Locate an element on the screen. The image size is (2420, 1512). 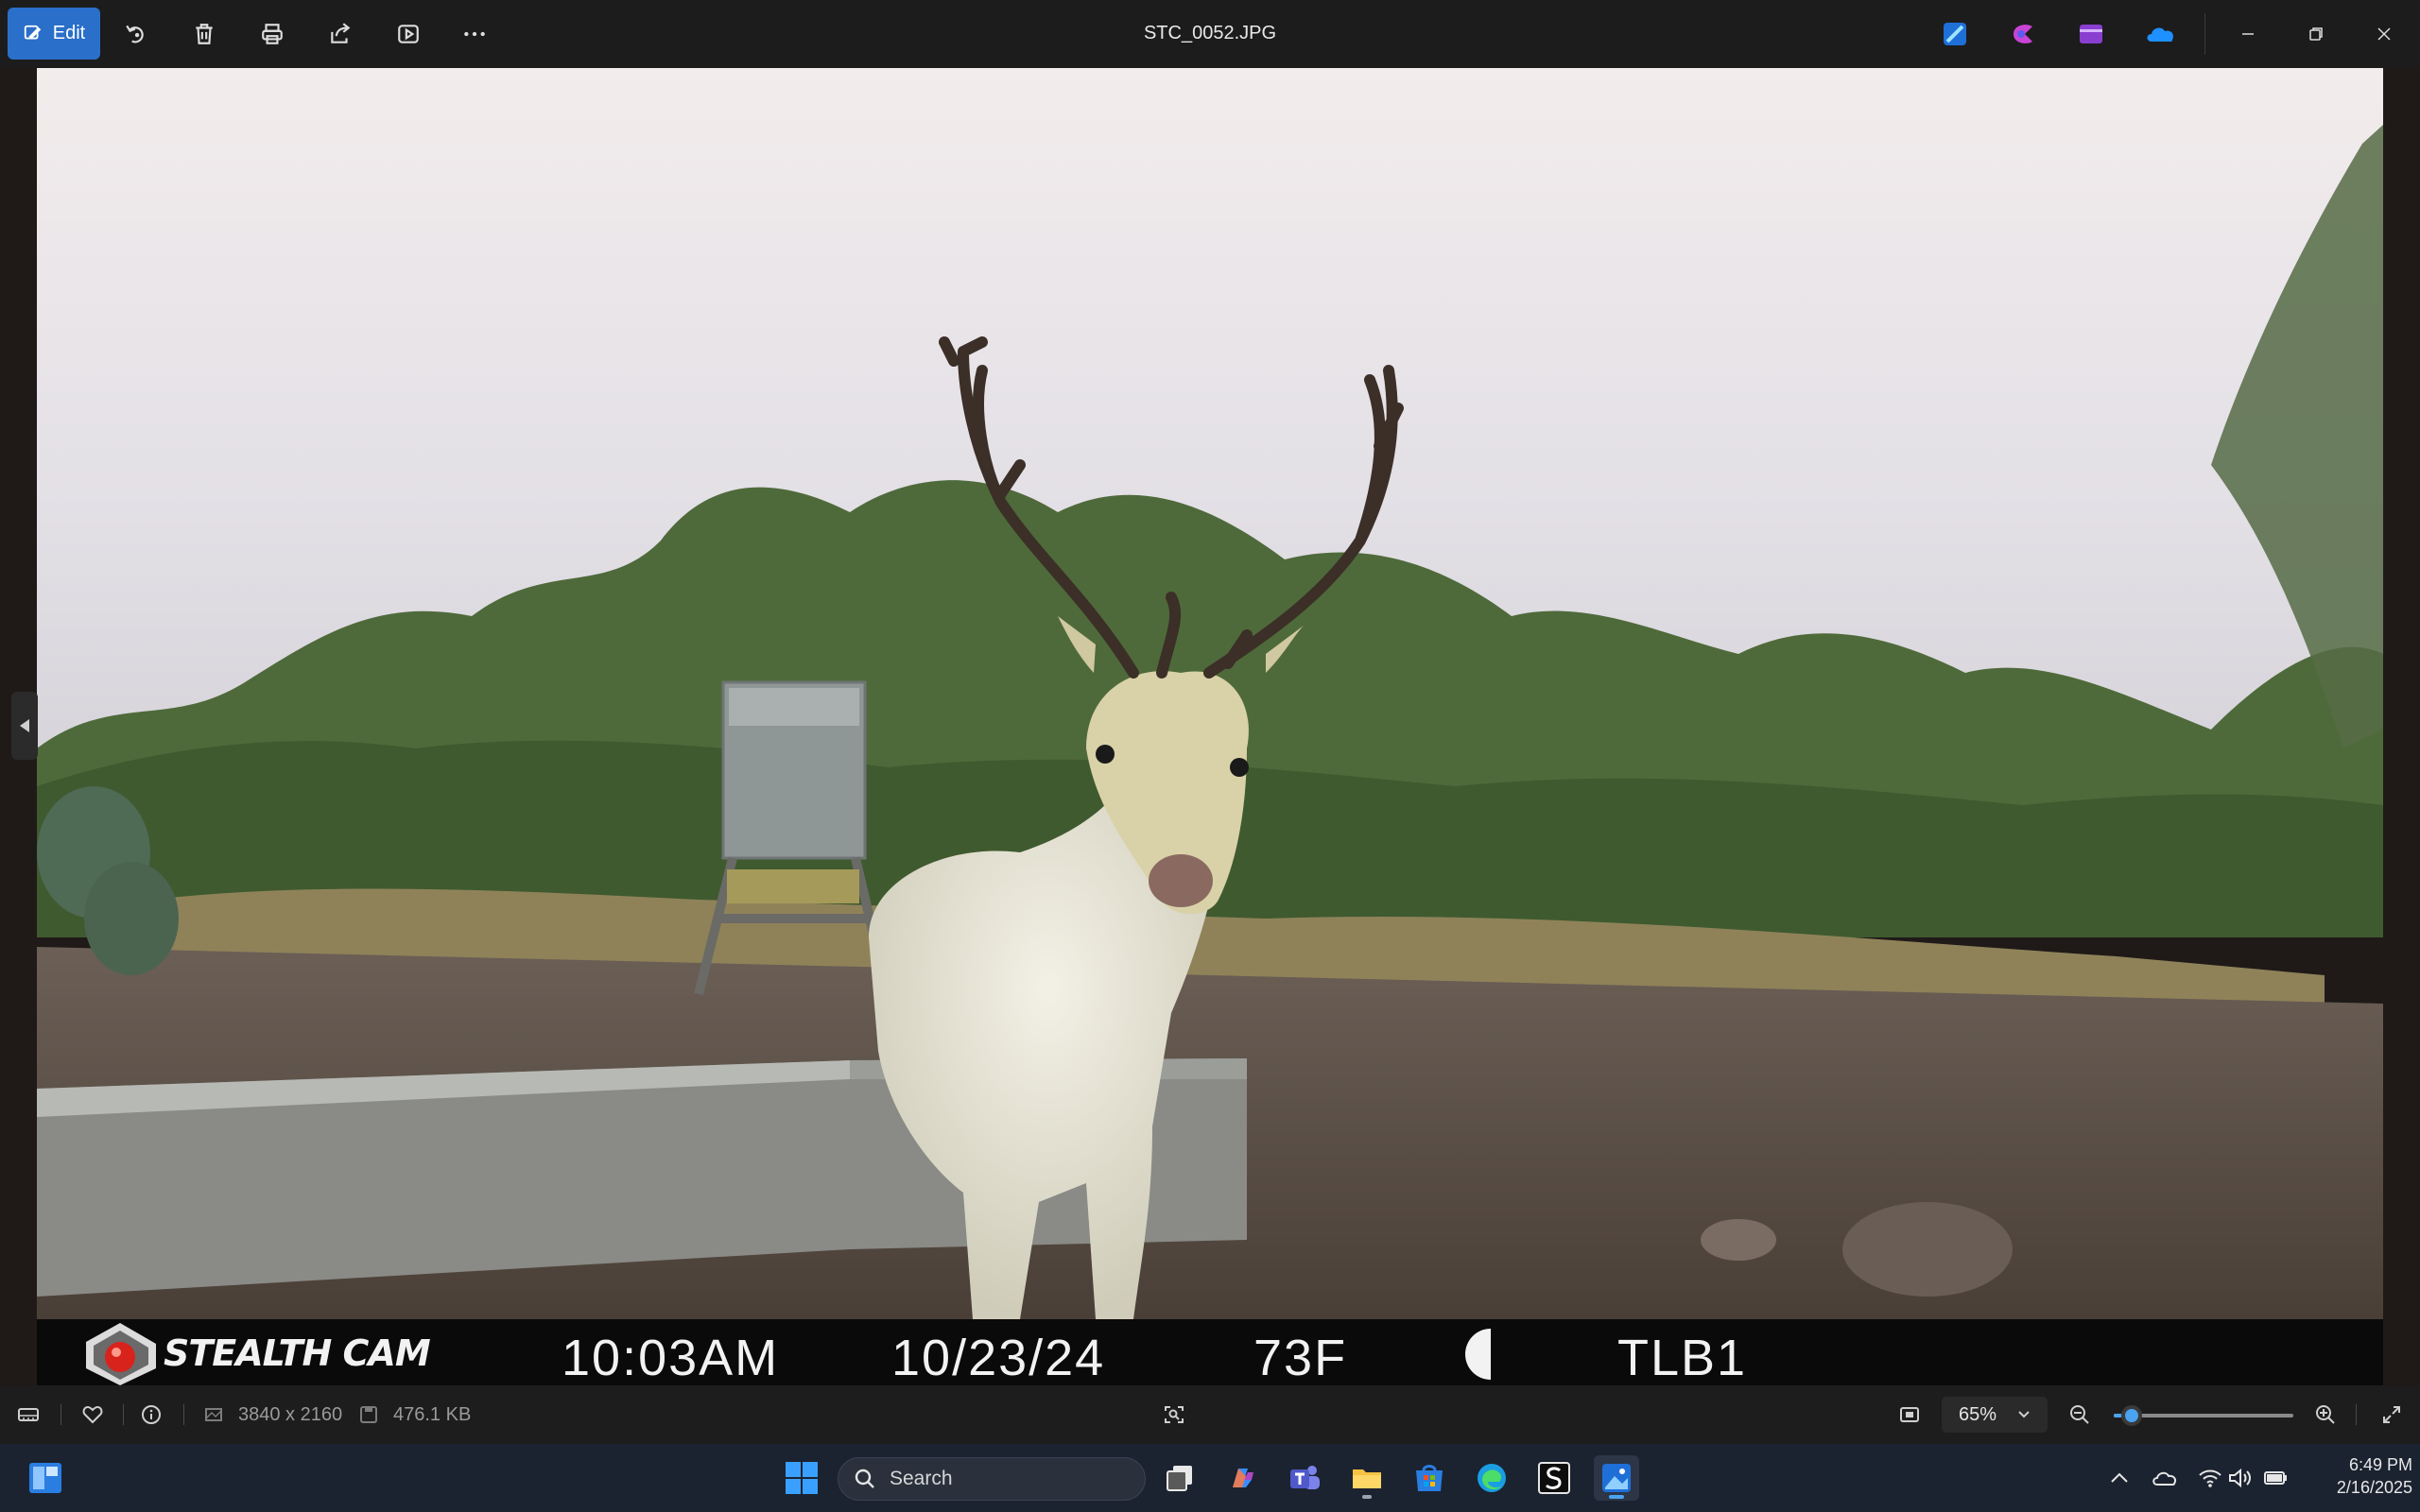
photo-editor-app-button is located at coordinates (1955, 34).